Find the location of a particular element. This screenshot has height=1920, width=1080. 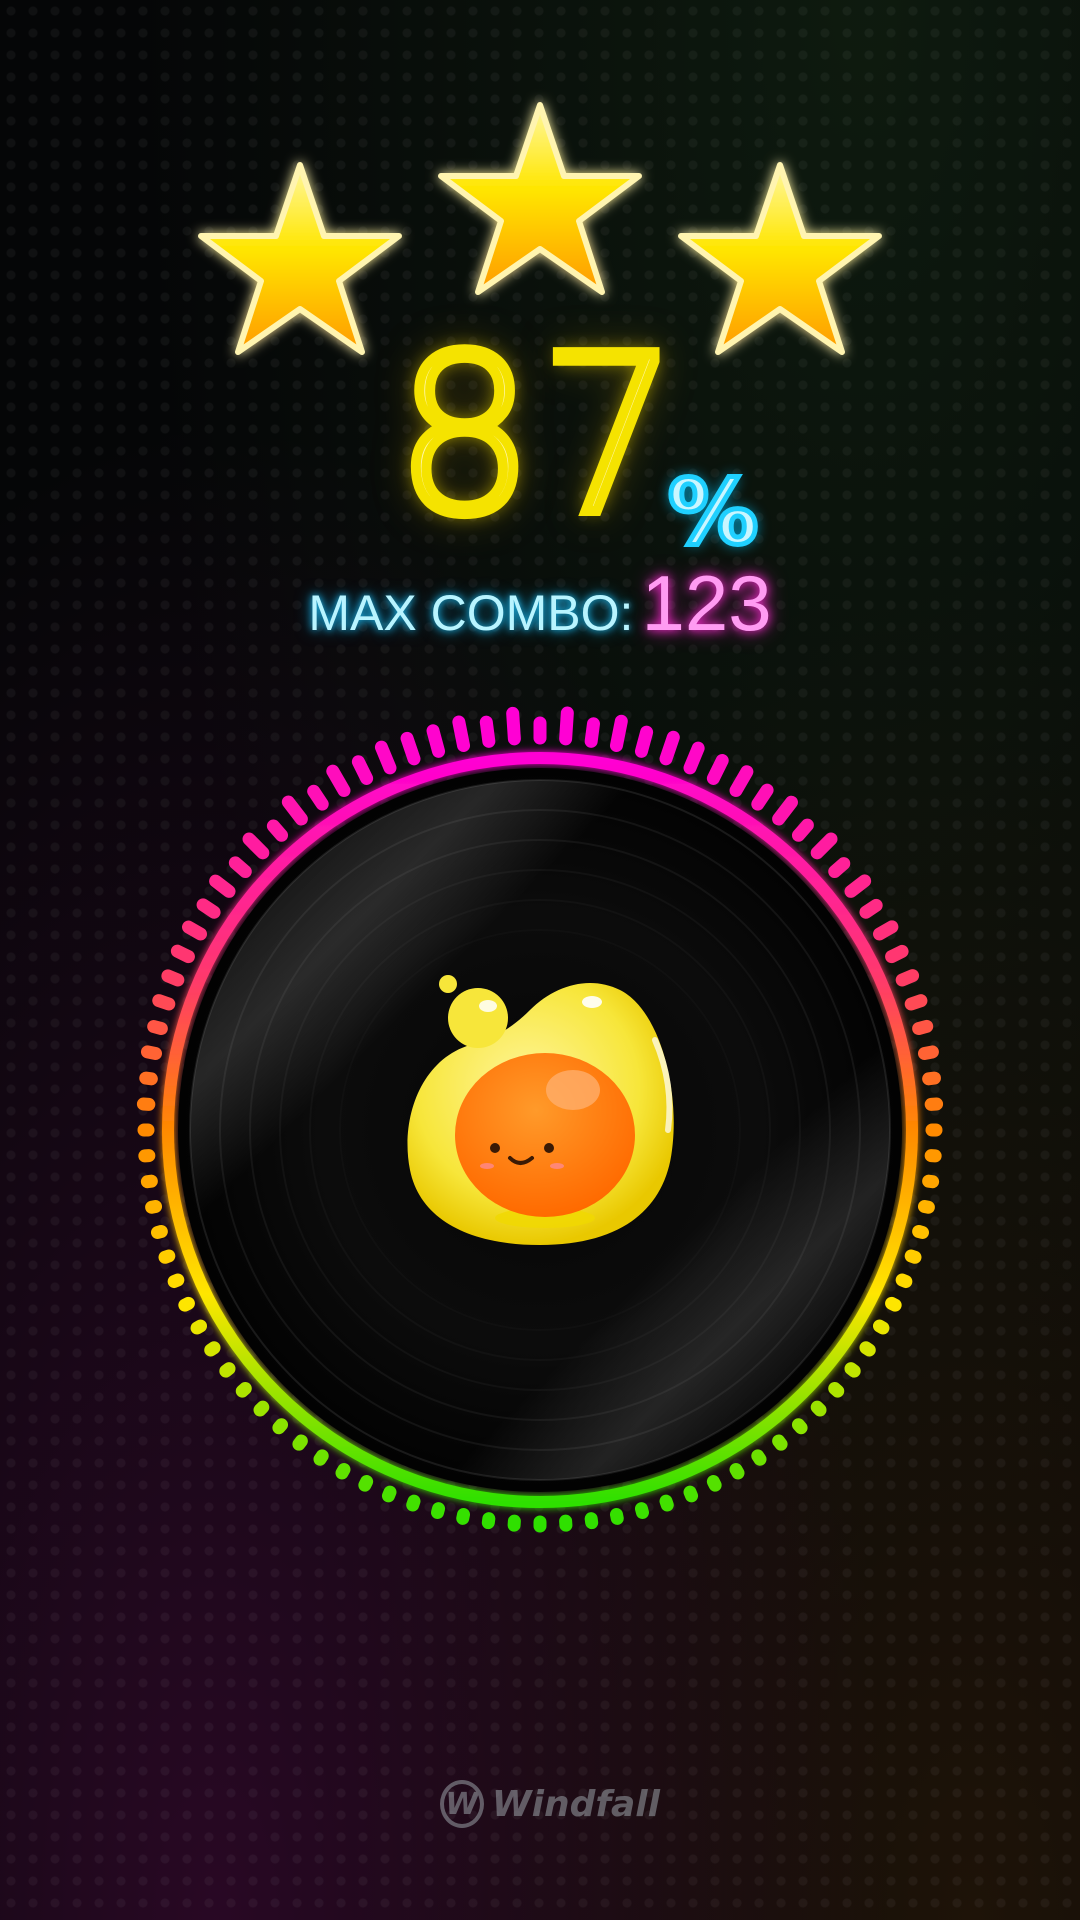

windfall-logo: W Windfall is located at coordinates (550, 1804).